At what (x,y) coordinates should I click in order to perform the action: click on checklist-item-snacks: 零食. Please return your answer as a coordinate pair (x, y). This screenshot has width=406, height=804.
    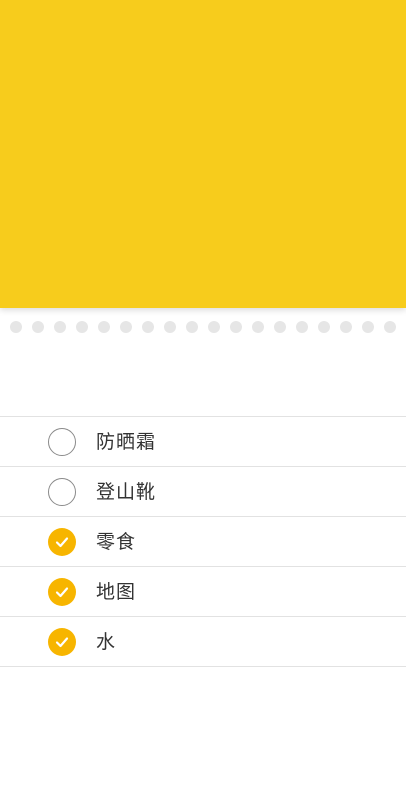
    Looking at the image, I should click on (203, 542).